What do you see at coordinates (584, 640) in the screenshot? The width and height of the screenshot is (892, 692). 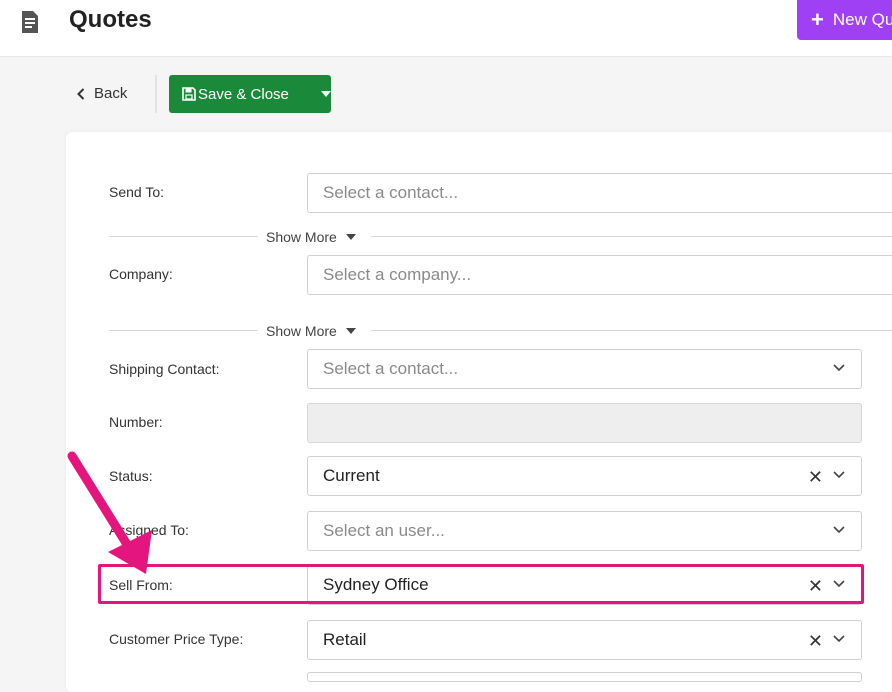 I see `customer-price-type-select: Retail ✕` at bounding box center [584, 640].